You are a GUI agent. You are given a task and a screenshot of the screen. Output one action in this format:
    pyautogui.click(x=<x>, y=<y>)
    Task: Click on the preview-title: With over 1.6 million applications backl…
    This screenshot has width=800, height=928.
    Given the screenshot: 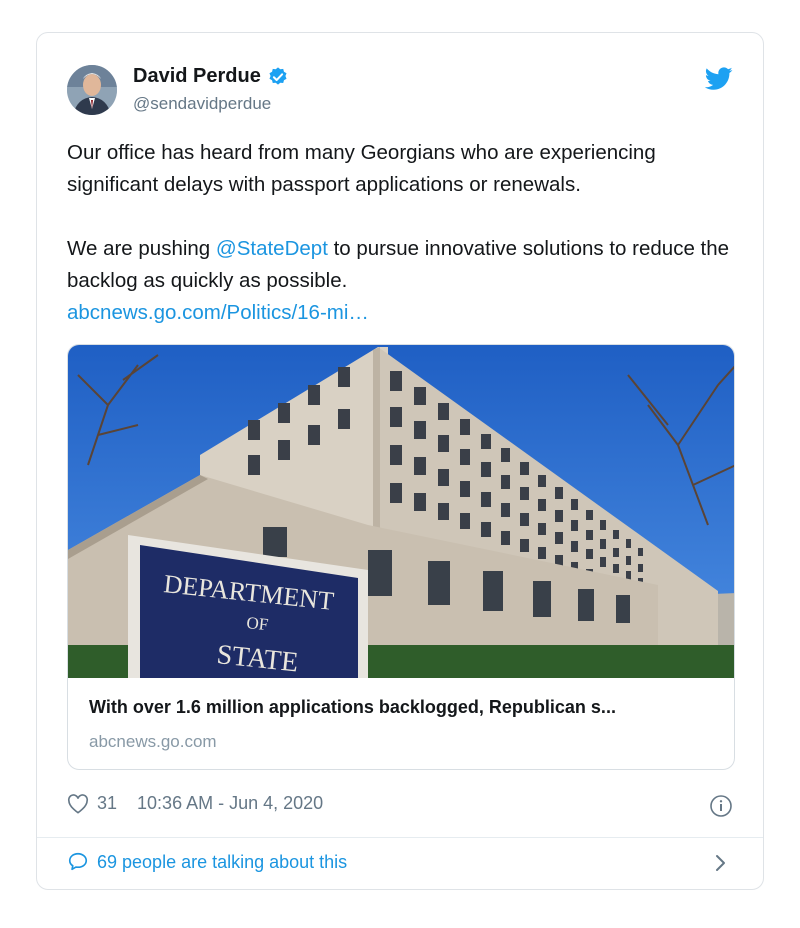 What is the action you would take?
    pyautogui.click(x=352, y=707)
    